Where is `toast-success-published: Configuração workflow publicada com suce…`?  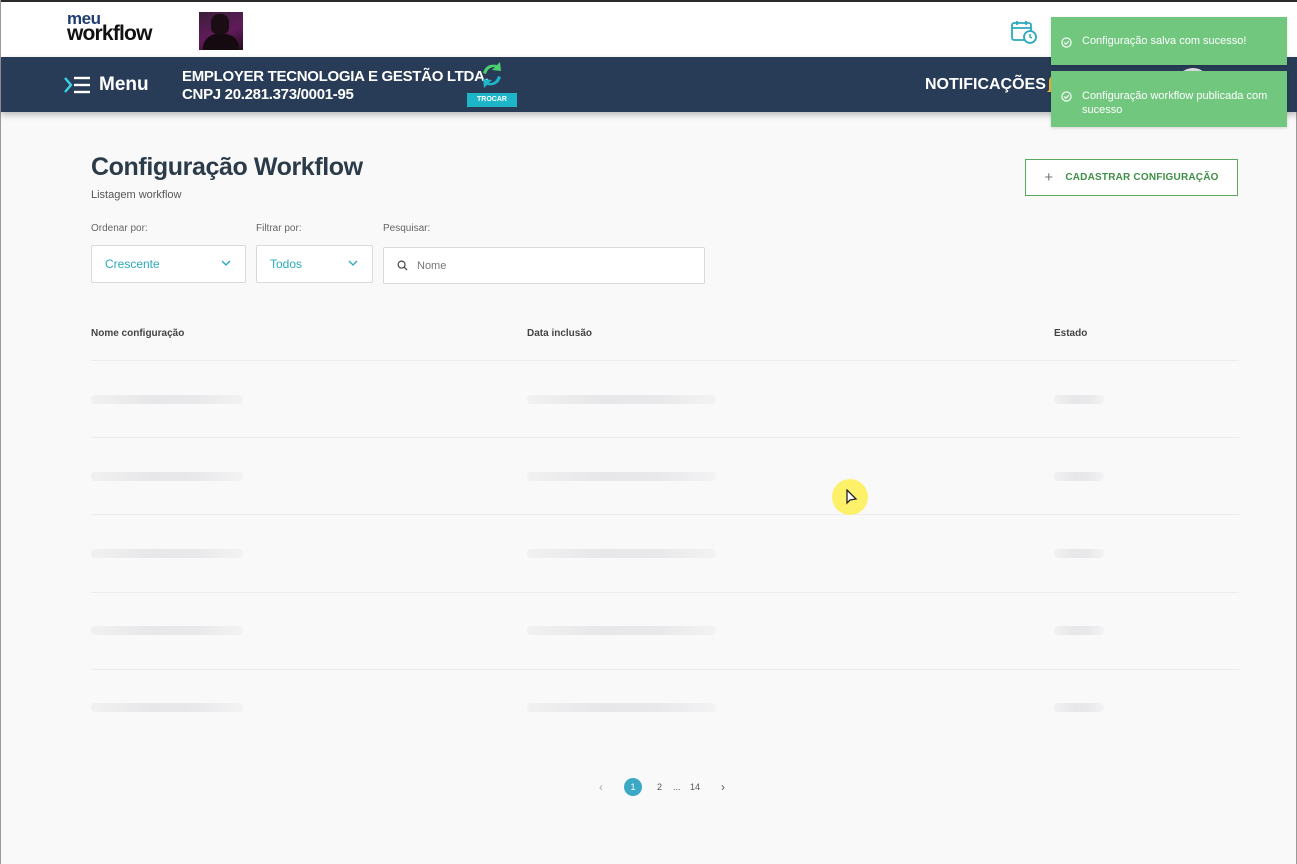
toast-success-published: Configuração workflow publicada com suce… is located at coordinates (1169, 99).